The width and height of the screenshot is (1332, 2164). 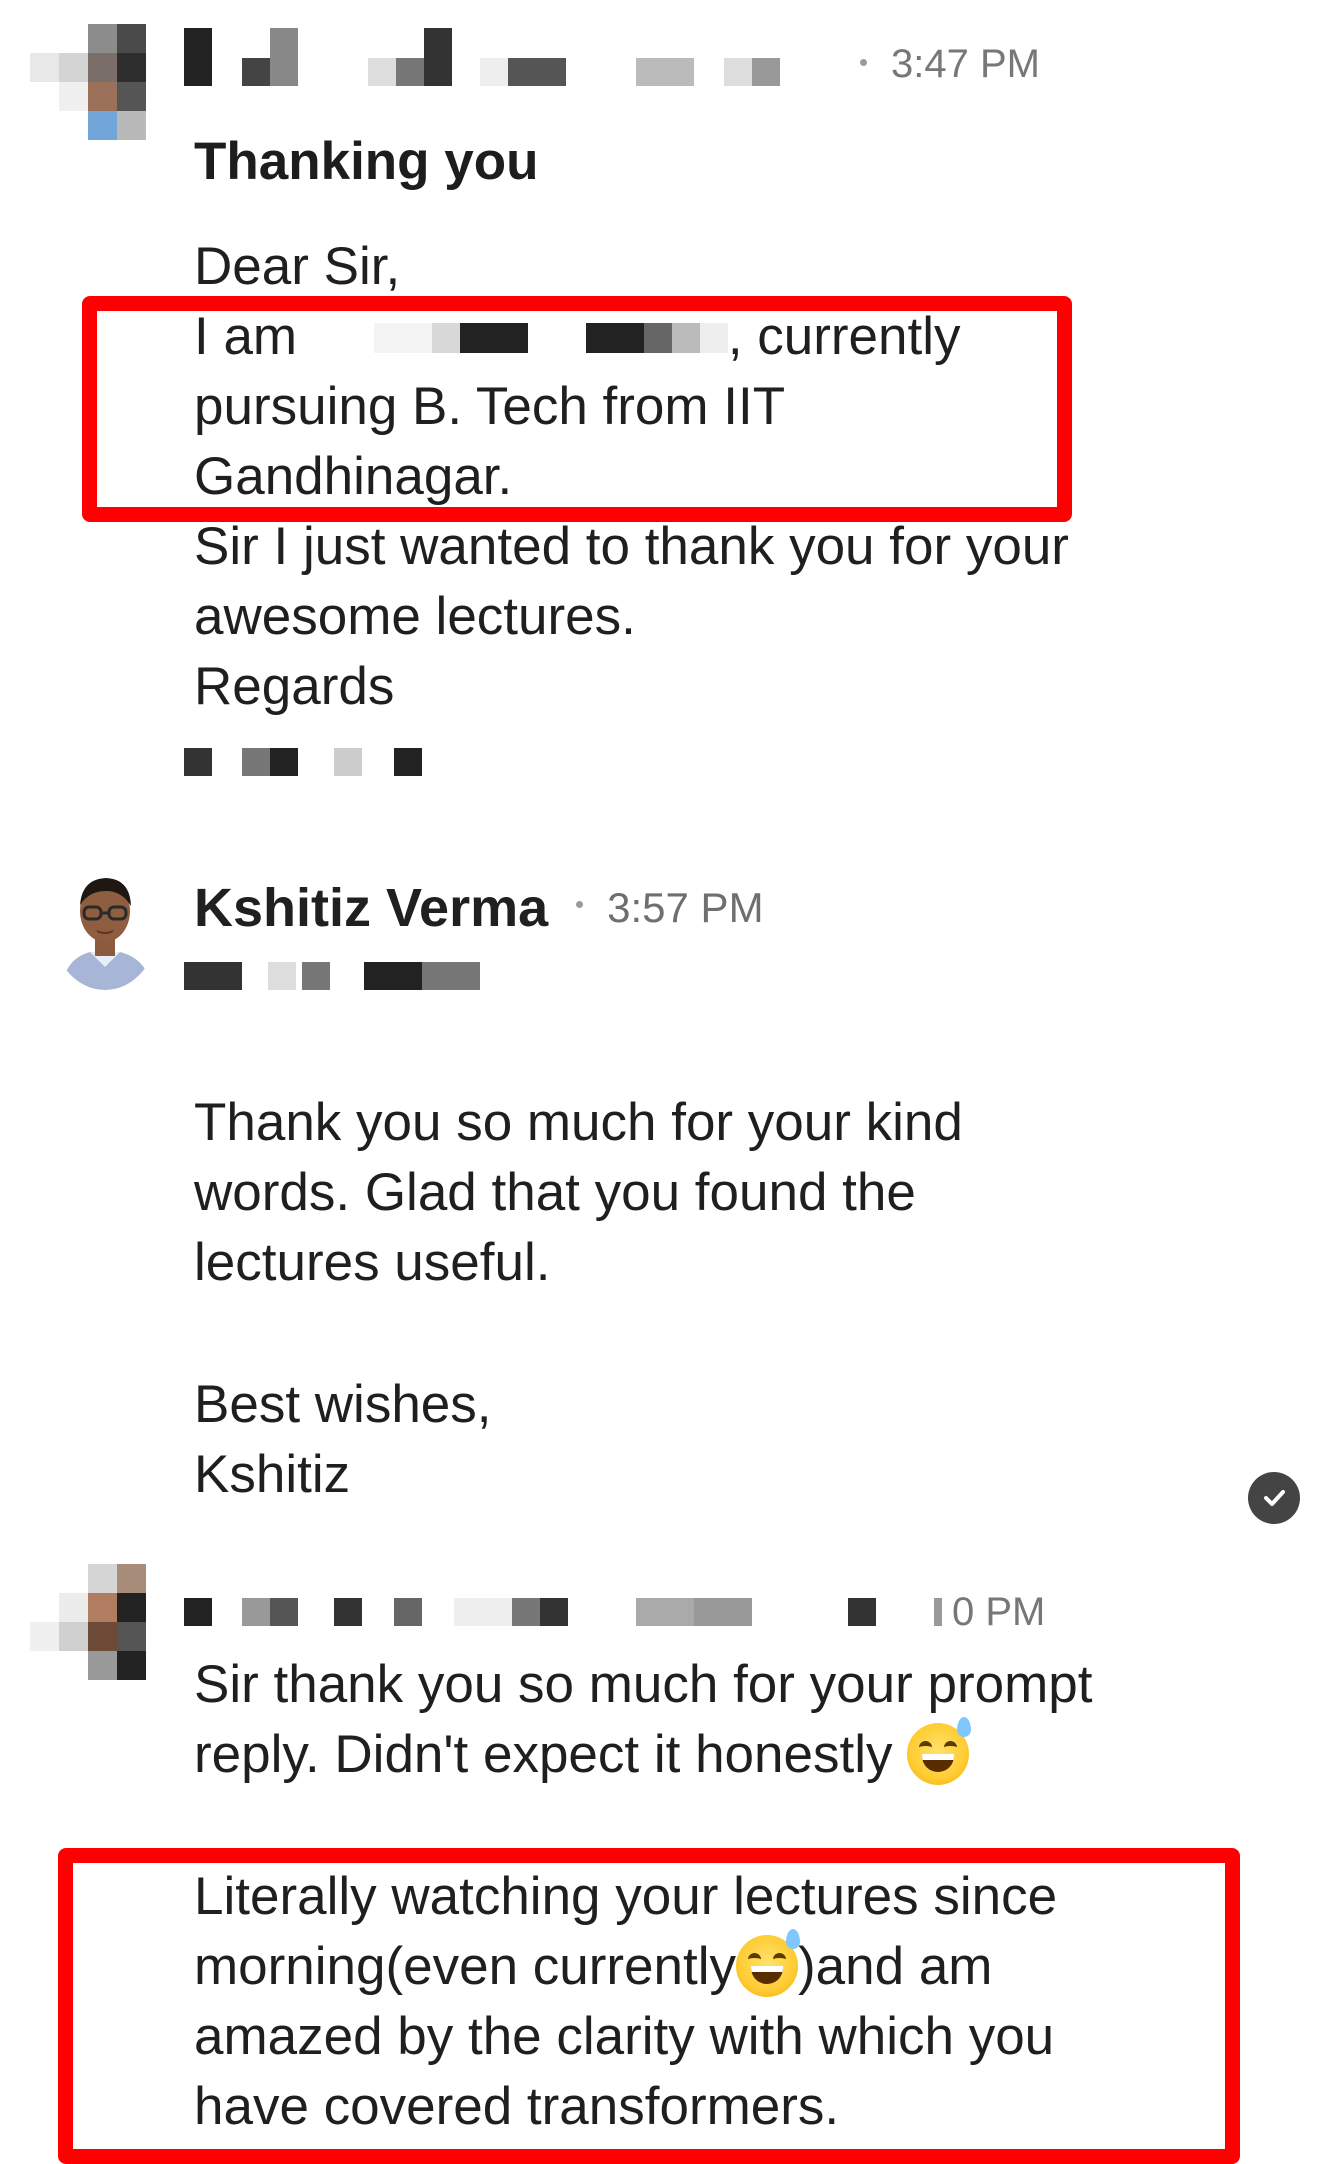 What do you see at coordinates (490, 406) in the screenshot?
I see `message-1-line: pursuing B. Tech from IIT` at bounding box center [490, 406].